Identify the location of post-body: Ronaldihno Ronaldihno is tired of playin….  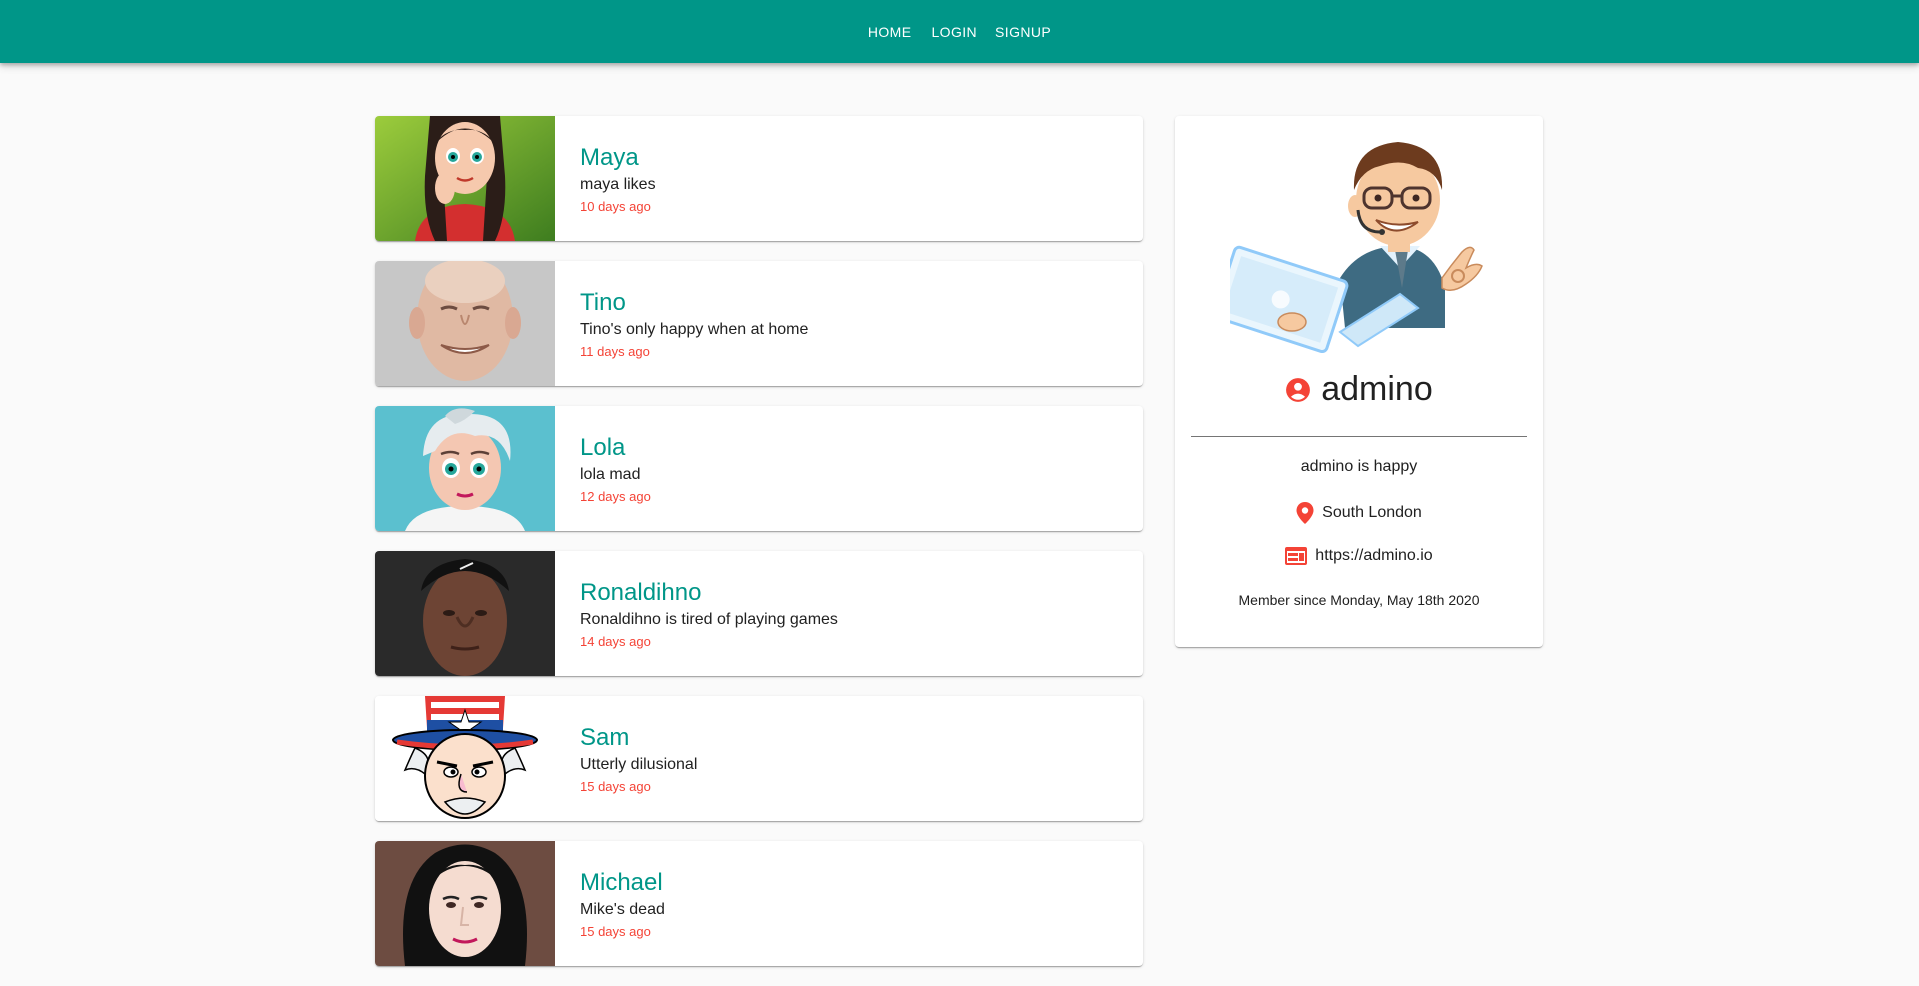
(696, 613).